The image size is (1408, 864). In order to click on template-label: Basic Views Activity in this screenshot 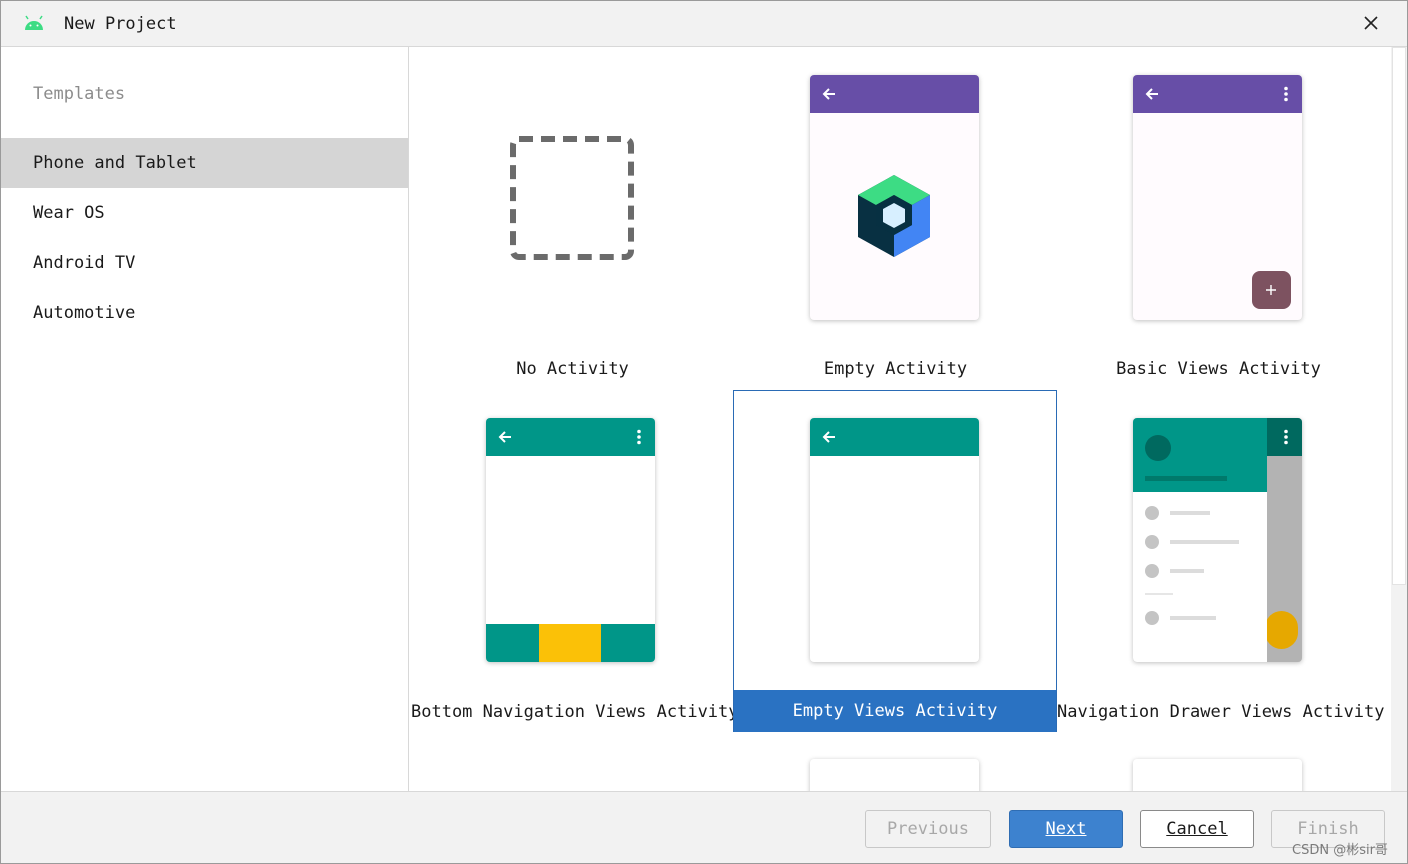, I will do `click(1218, 369)`.